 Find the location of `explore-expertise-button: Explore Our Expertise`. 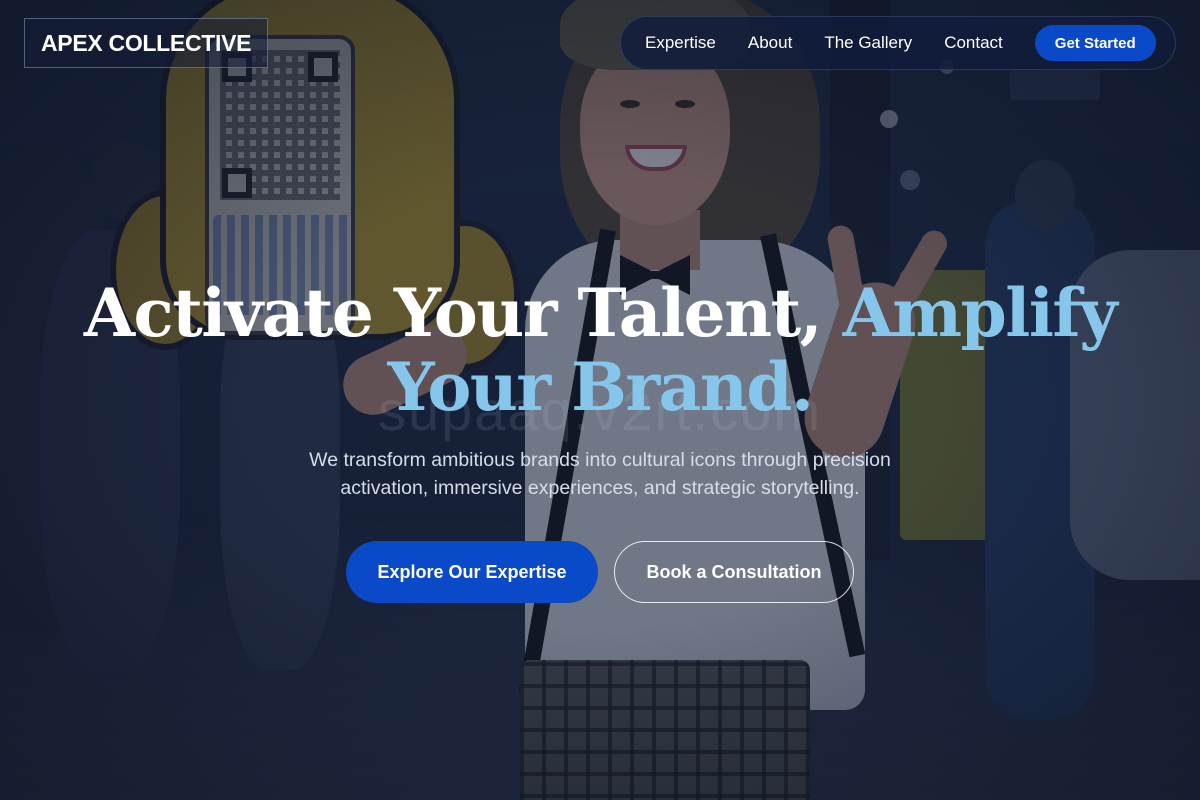

explore-expertise-button: Explore Our Expertise is located at coordinates (472, 572).